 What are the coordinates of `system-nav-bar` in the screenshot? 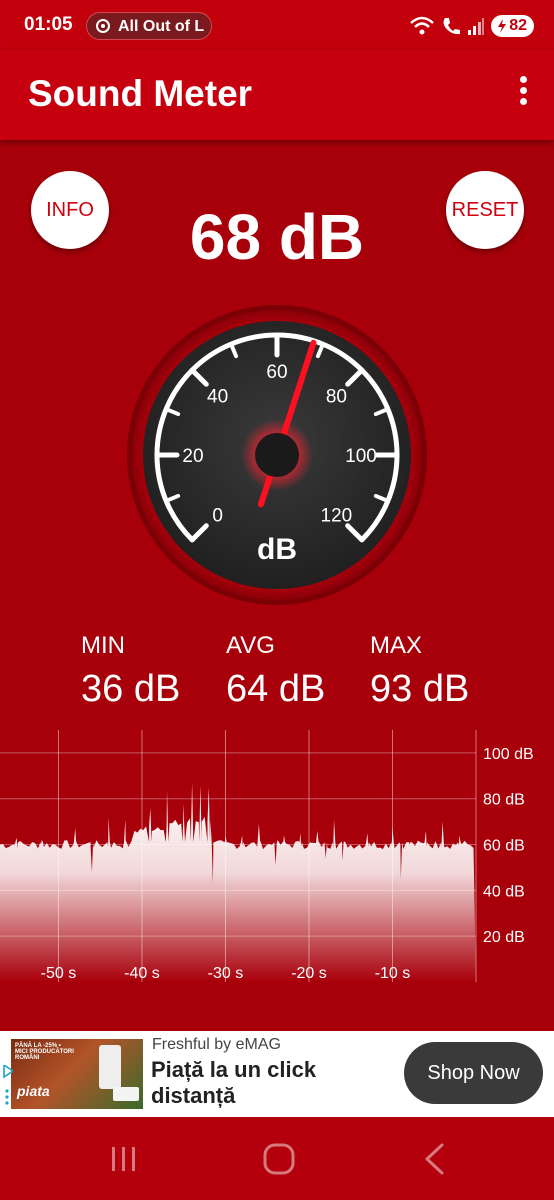 It's located at (277, 1158).